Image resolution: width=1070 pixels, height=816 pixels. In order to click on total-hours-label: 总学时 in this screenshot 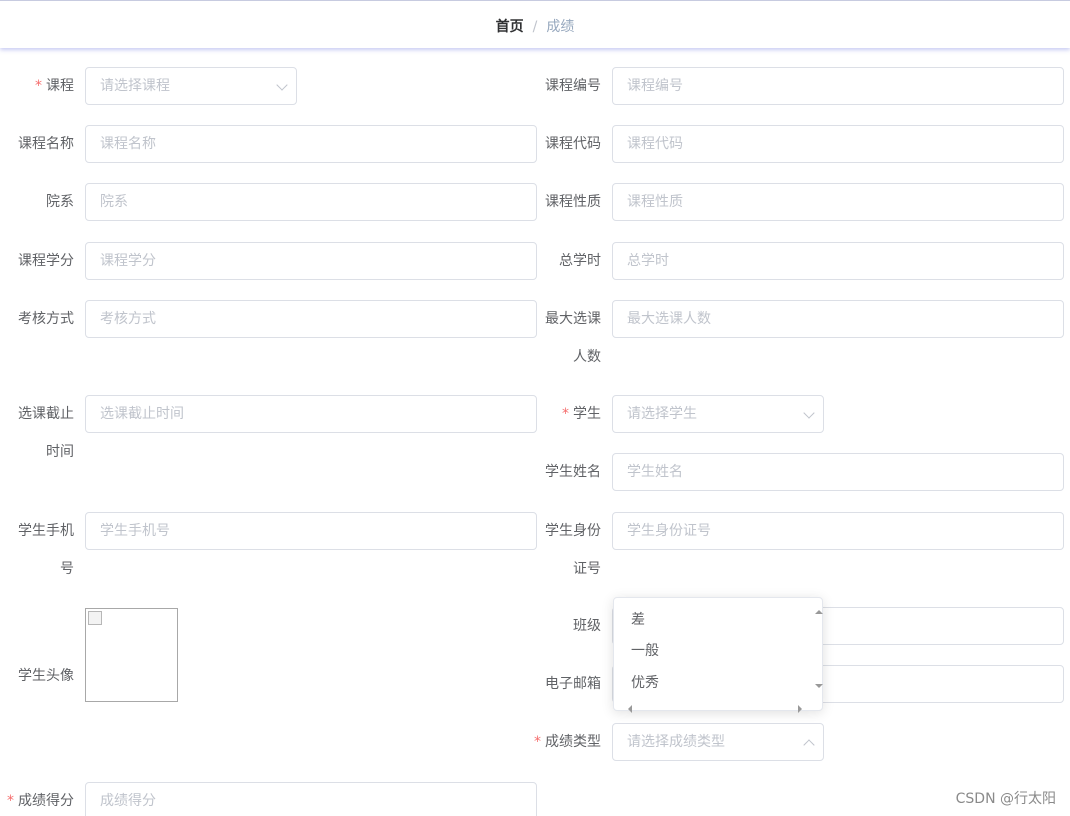, I will do `click(580, 261)`.